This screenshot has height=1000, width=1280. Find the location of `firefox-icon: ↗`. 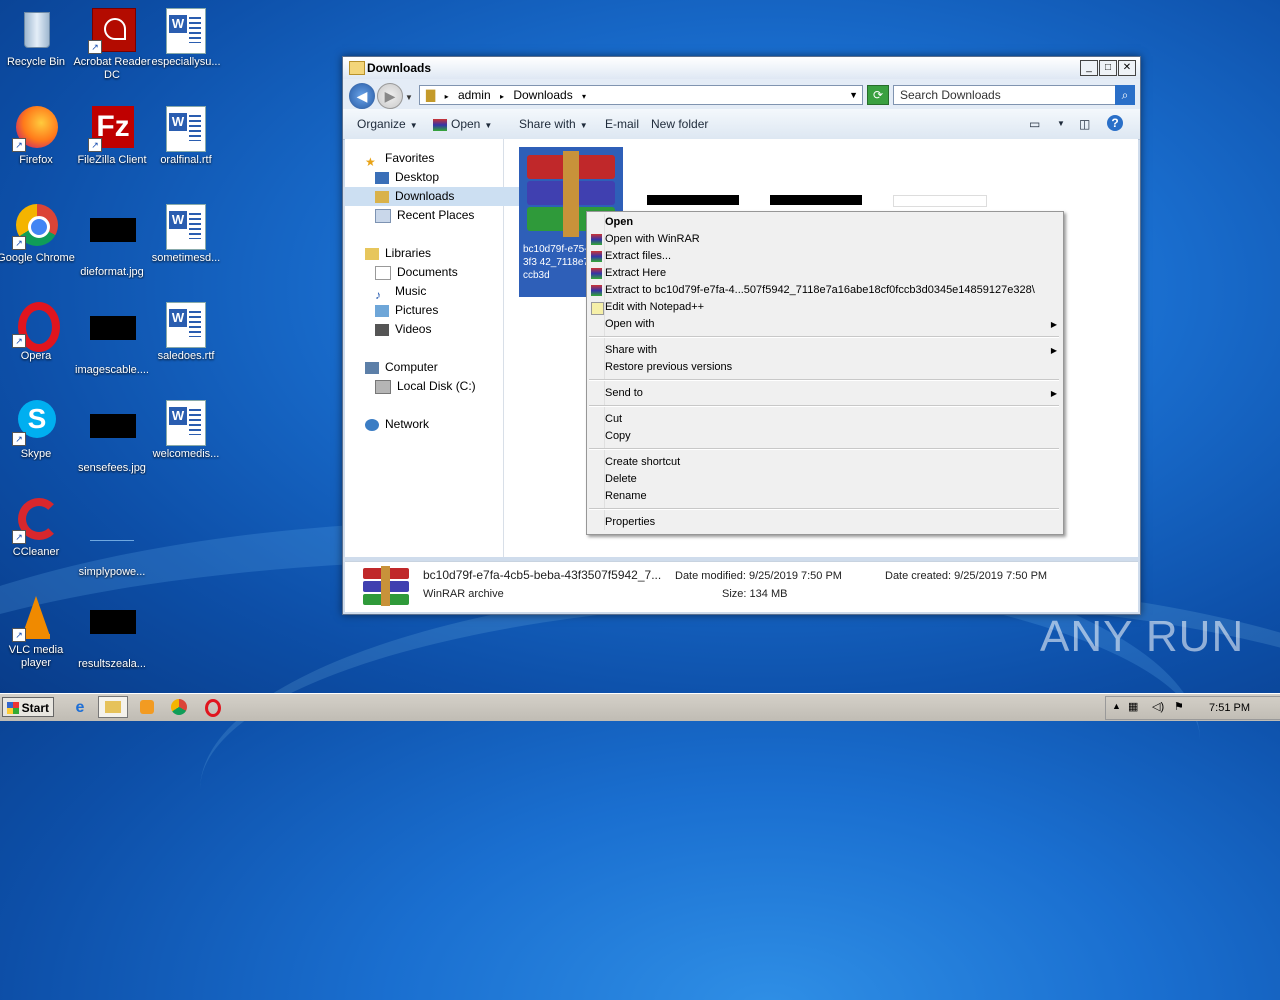

firefox-icon: ↗ is located at coordinates (35, 129).